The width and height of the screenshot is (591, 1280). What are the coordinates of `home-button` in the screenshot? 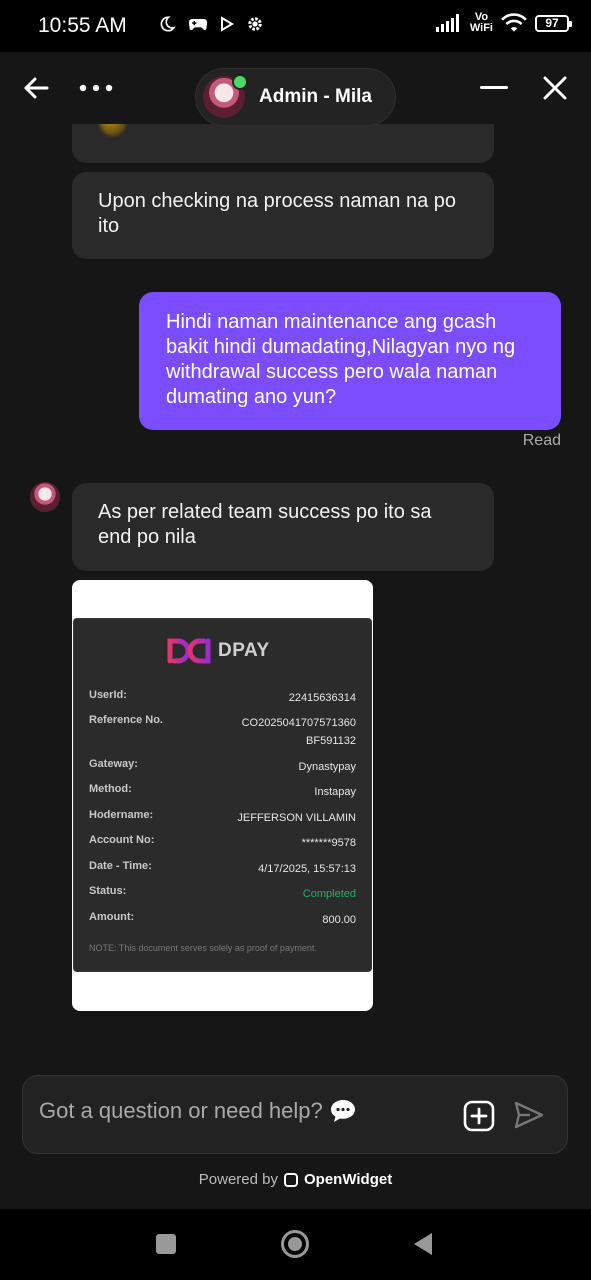 It's located at (295, 1244).